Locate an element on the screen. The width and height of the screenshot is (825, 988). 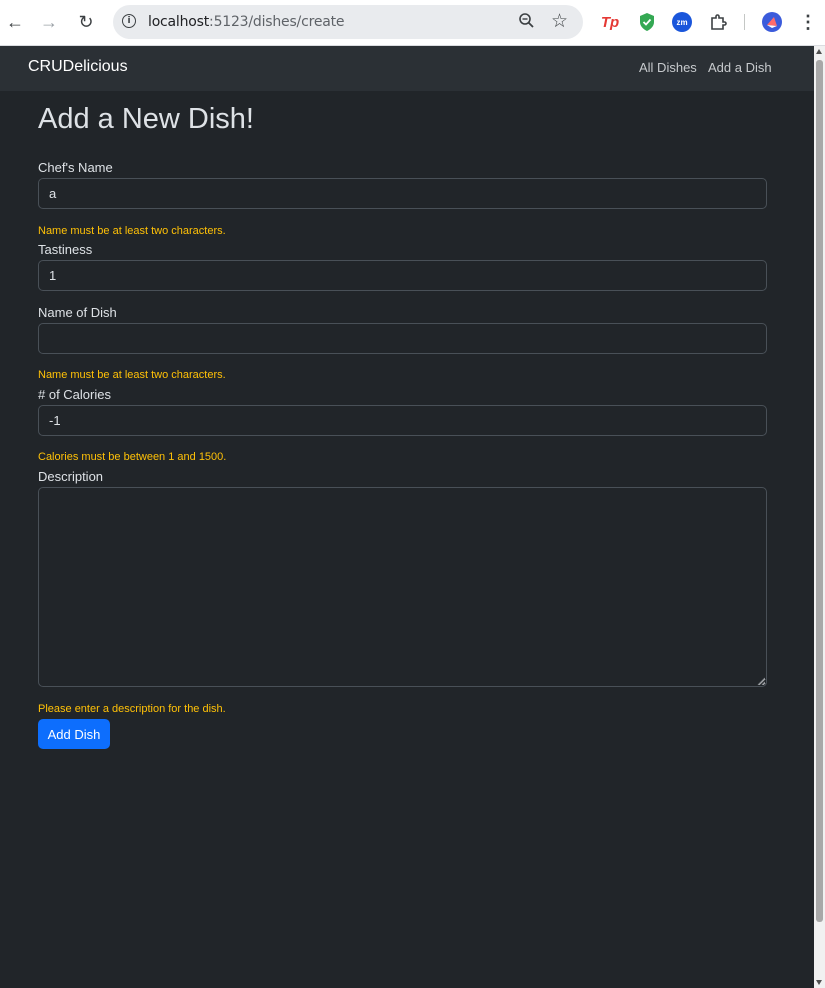
scrollbar-thumb is located at coordinates (819, 491).